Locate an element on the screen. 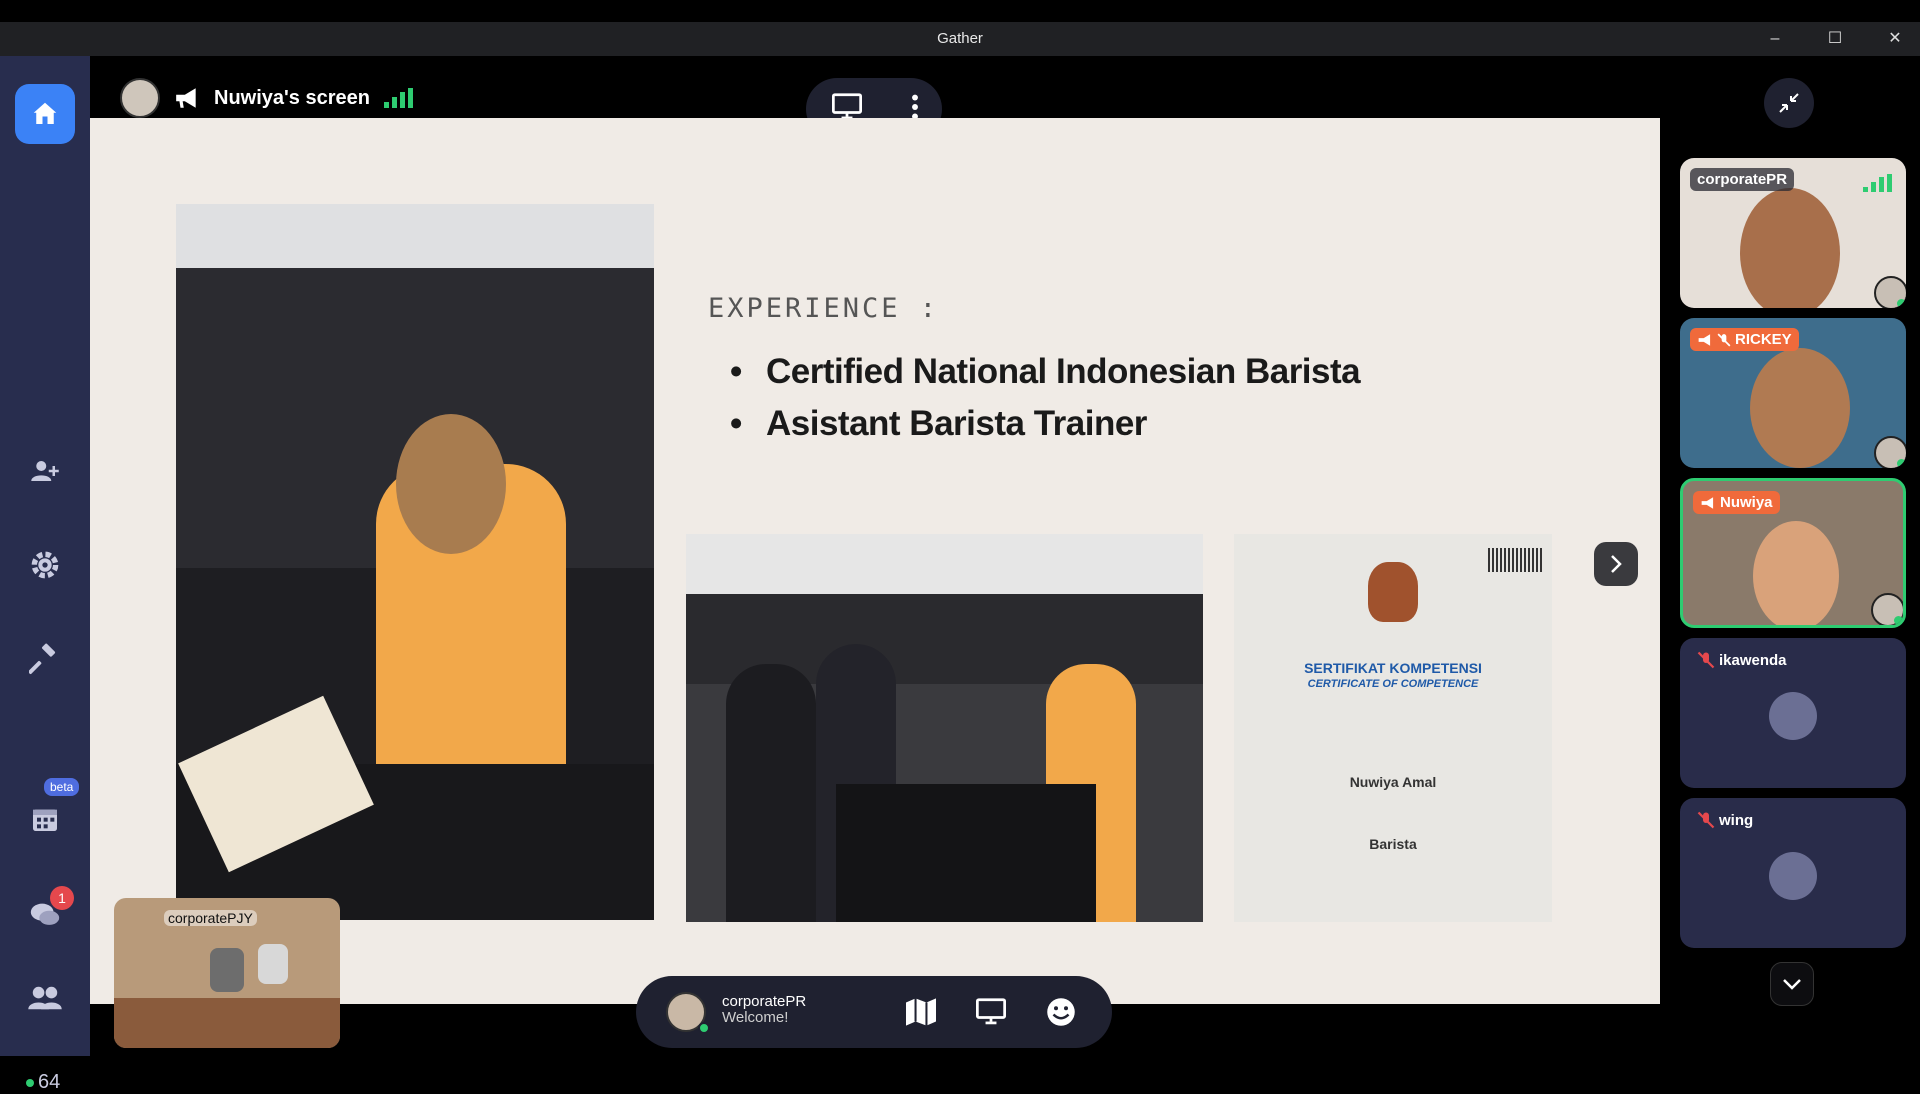 The width and height of the screenshot is (1920, 1094). home-icon is located at coordinates (45, 113).